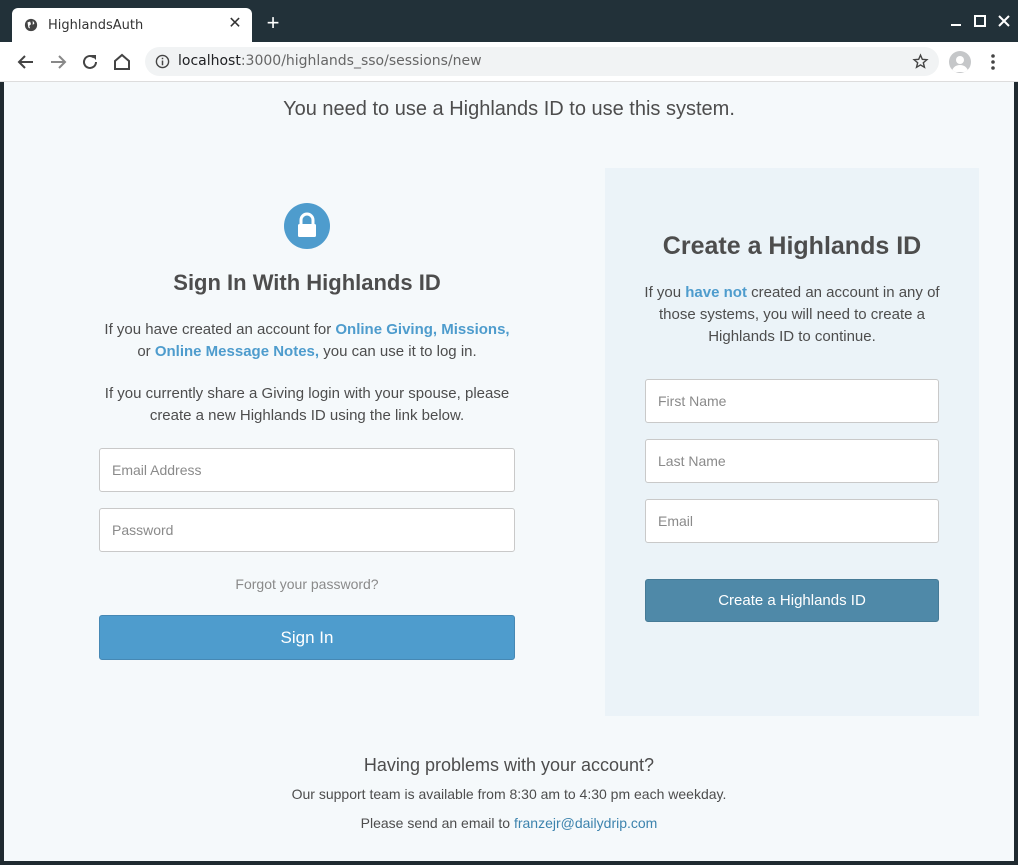 The height and width of the screenshot is (865, 1018). What do you see at coordinates (307, 470) in the screenshot?
I see `email-address-input` at bounding box center [307, 470].